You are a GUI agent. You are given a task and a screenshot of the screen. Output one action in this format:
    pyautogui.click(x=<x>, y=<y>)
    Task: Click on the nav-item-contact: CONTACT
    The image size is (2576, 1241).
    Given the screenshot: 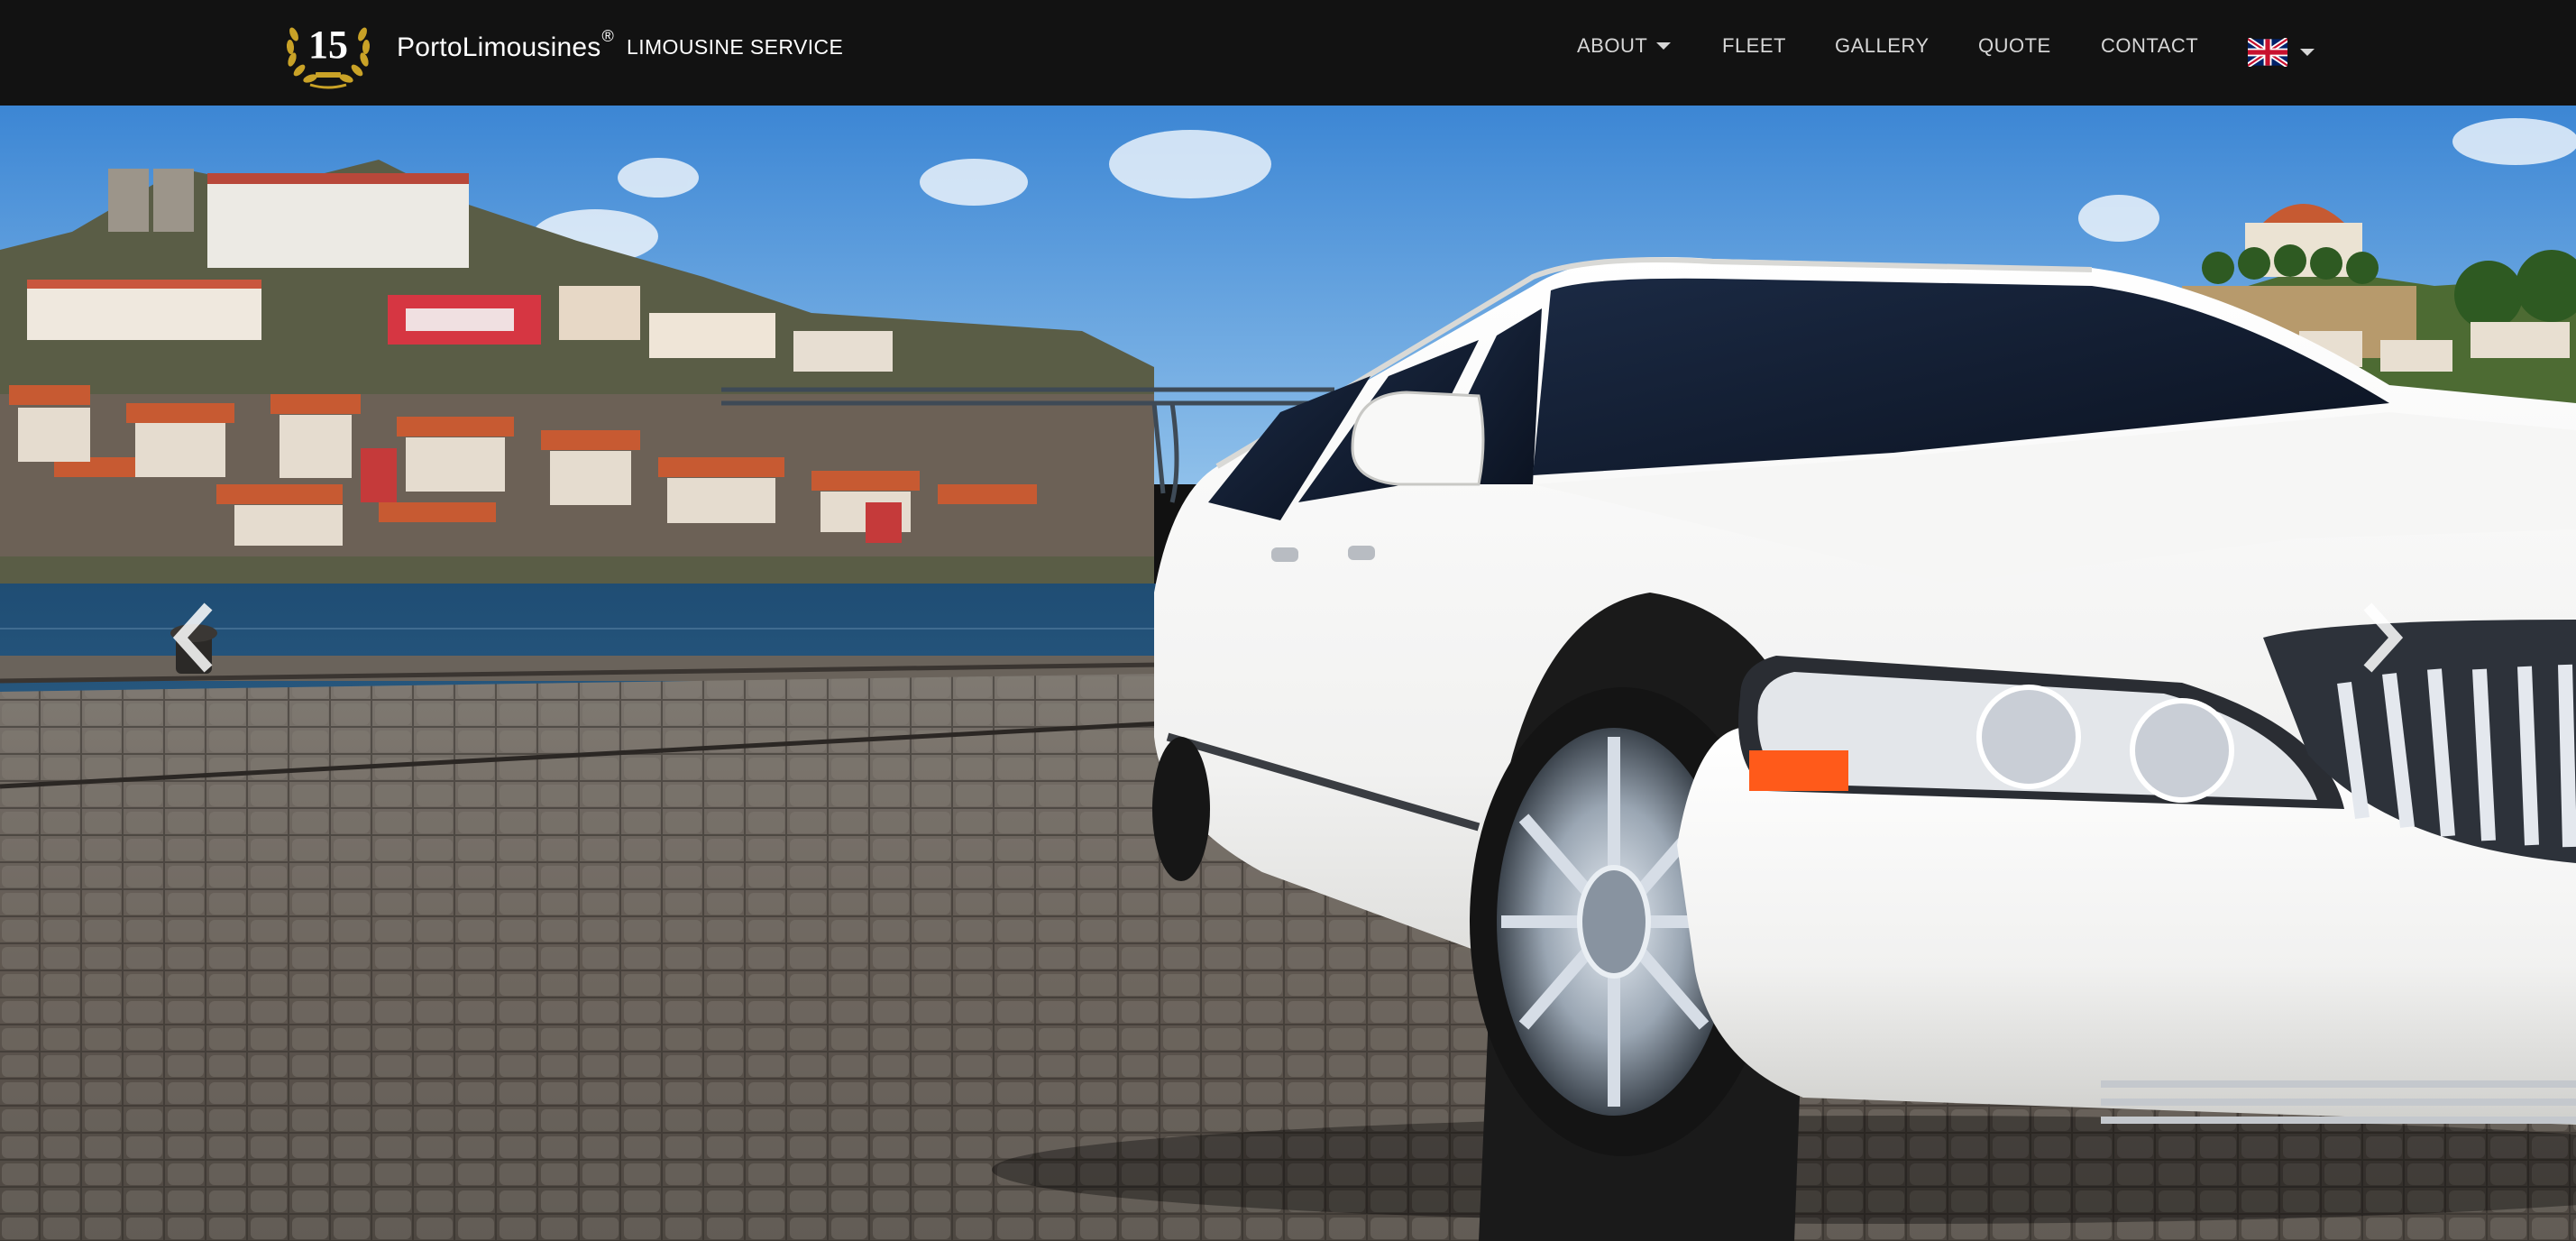 What is the action you would take?
    pyautogui.click(x=2149, y=46)
    